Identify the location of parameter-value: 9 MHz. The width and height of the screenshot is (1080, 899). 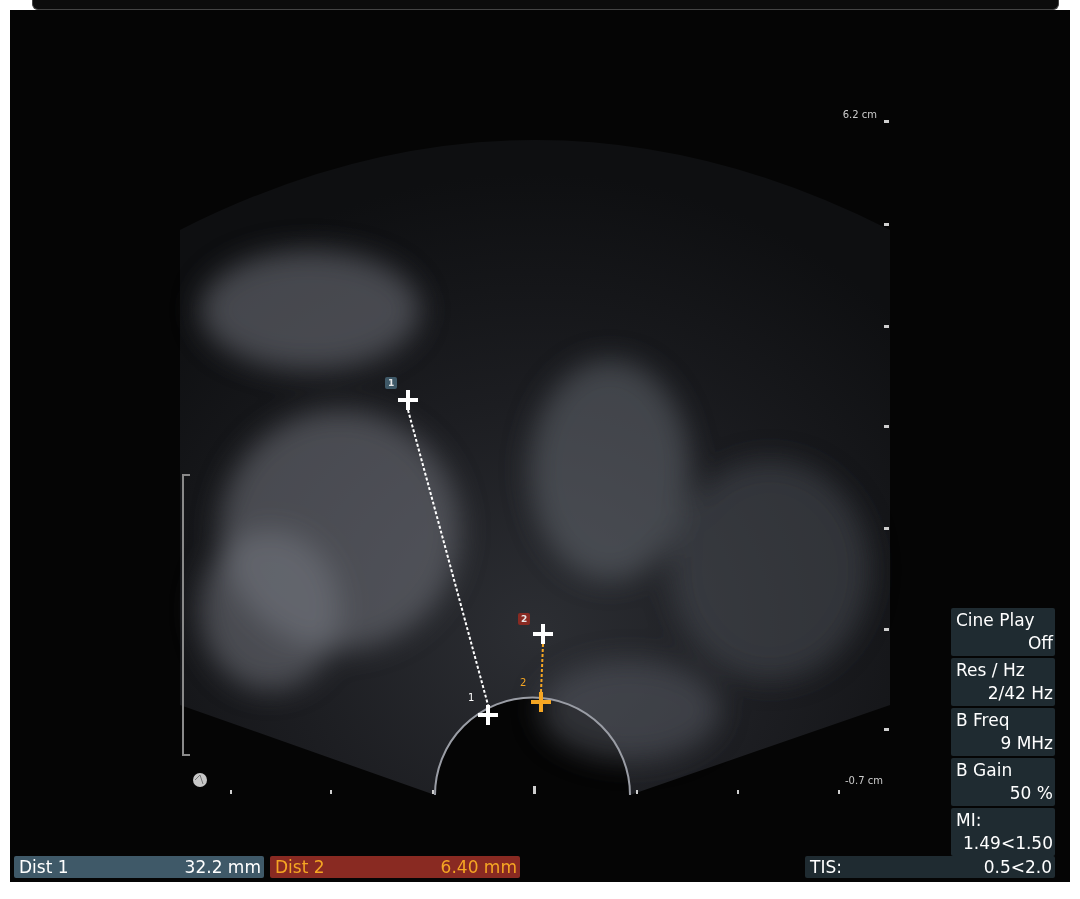
(1026, 743).